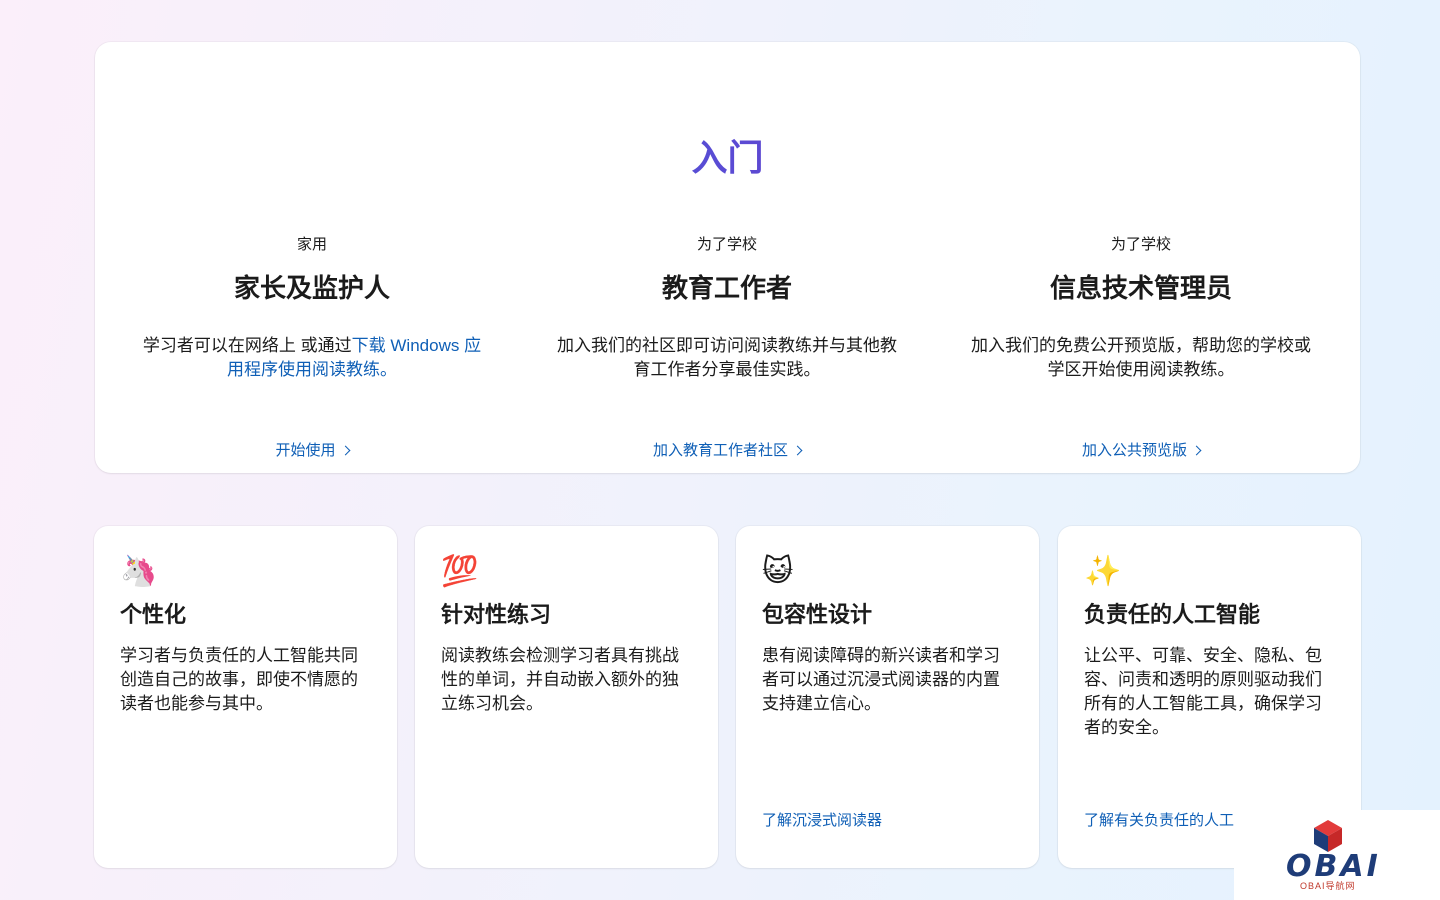 This screenshot has width=1440, height=900. I want to click on cta-label: 开始使用, so click(305, 450).